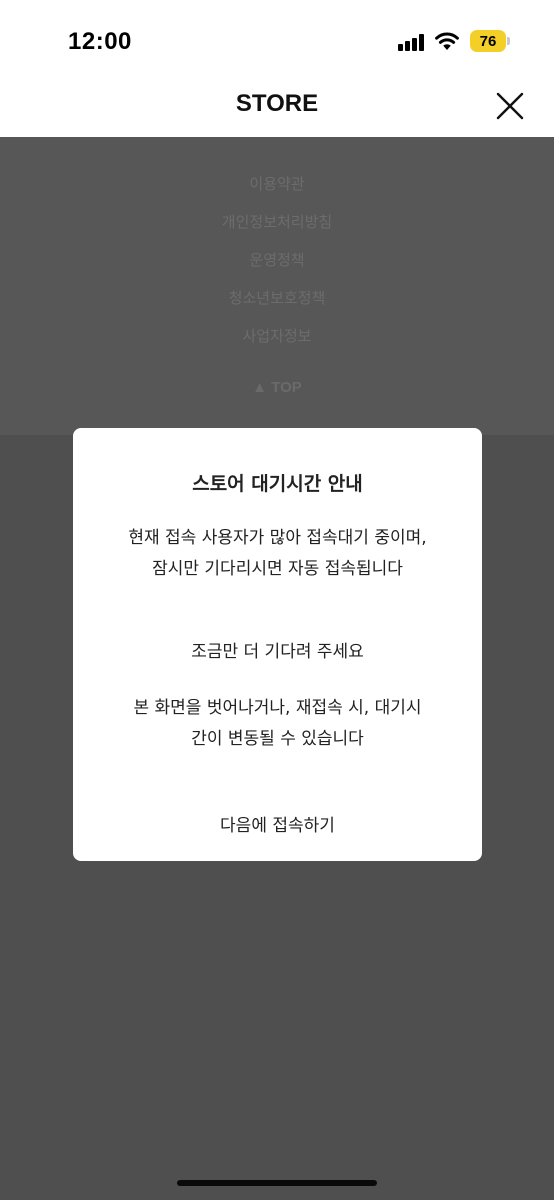 Image resolution: width=554 pixels, height=1200 pixels. Describe the element at coordinates (412, 42) in the screenshot. I see `signal-icon` at that location.